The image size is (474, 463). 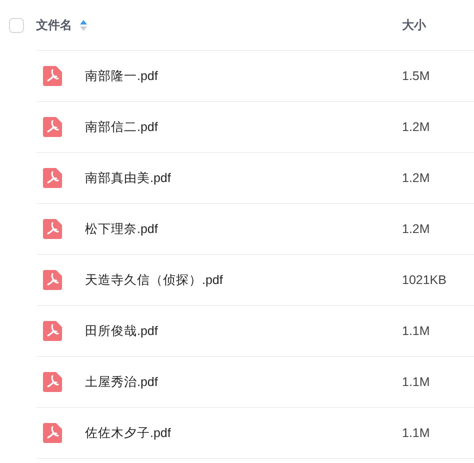 I want to click on file-name: 天造寺久信（侦探）.pdf, so click(x=154, y=280).